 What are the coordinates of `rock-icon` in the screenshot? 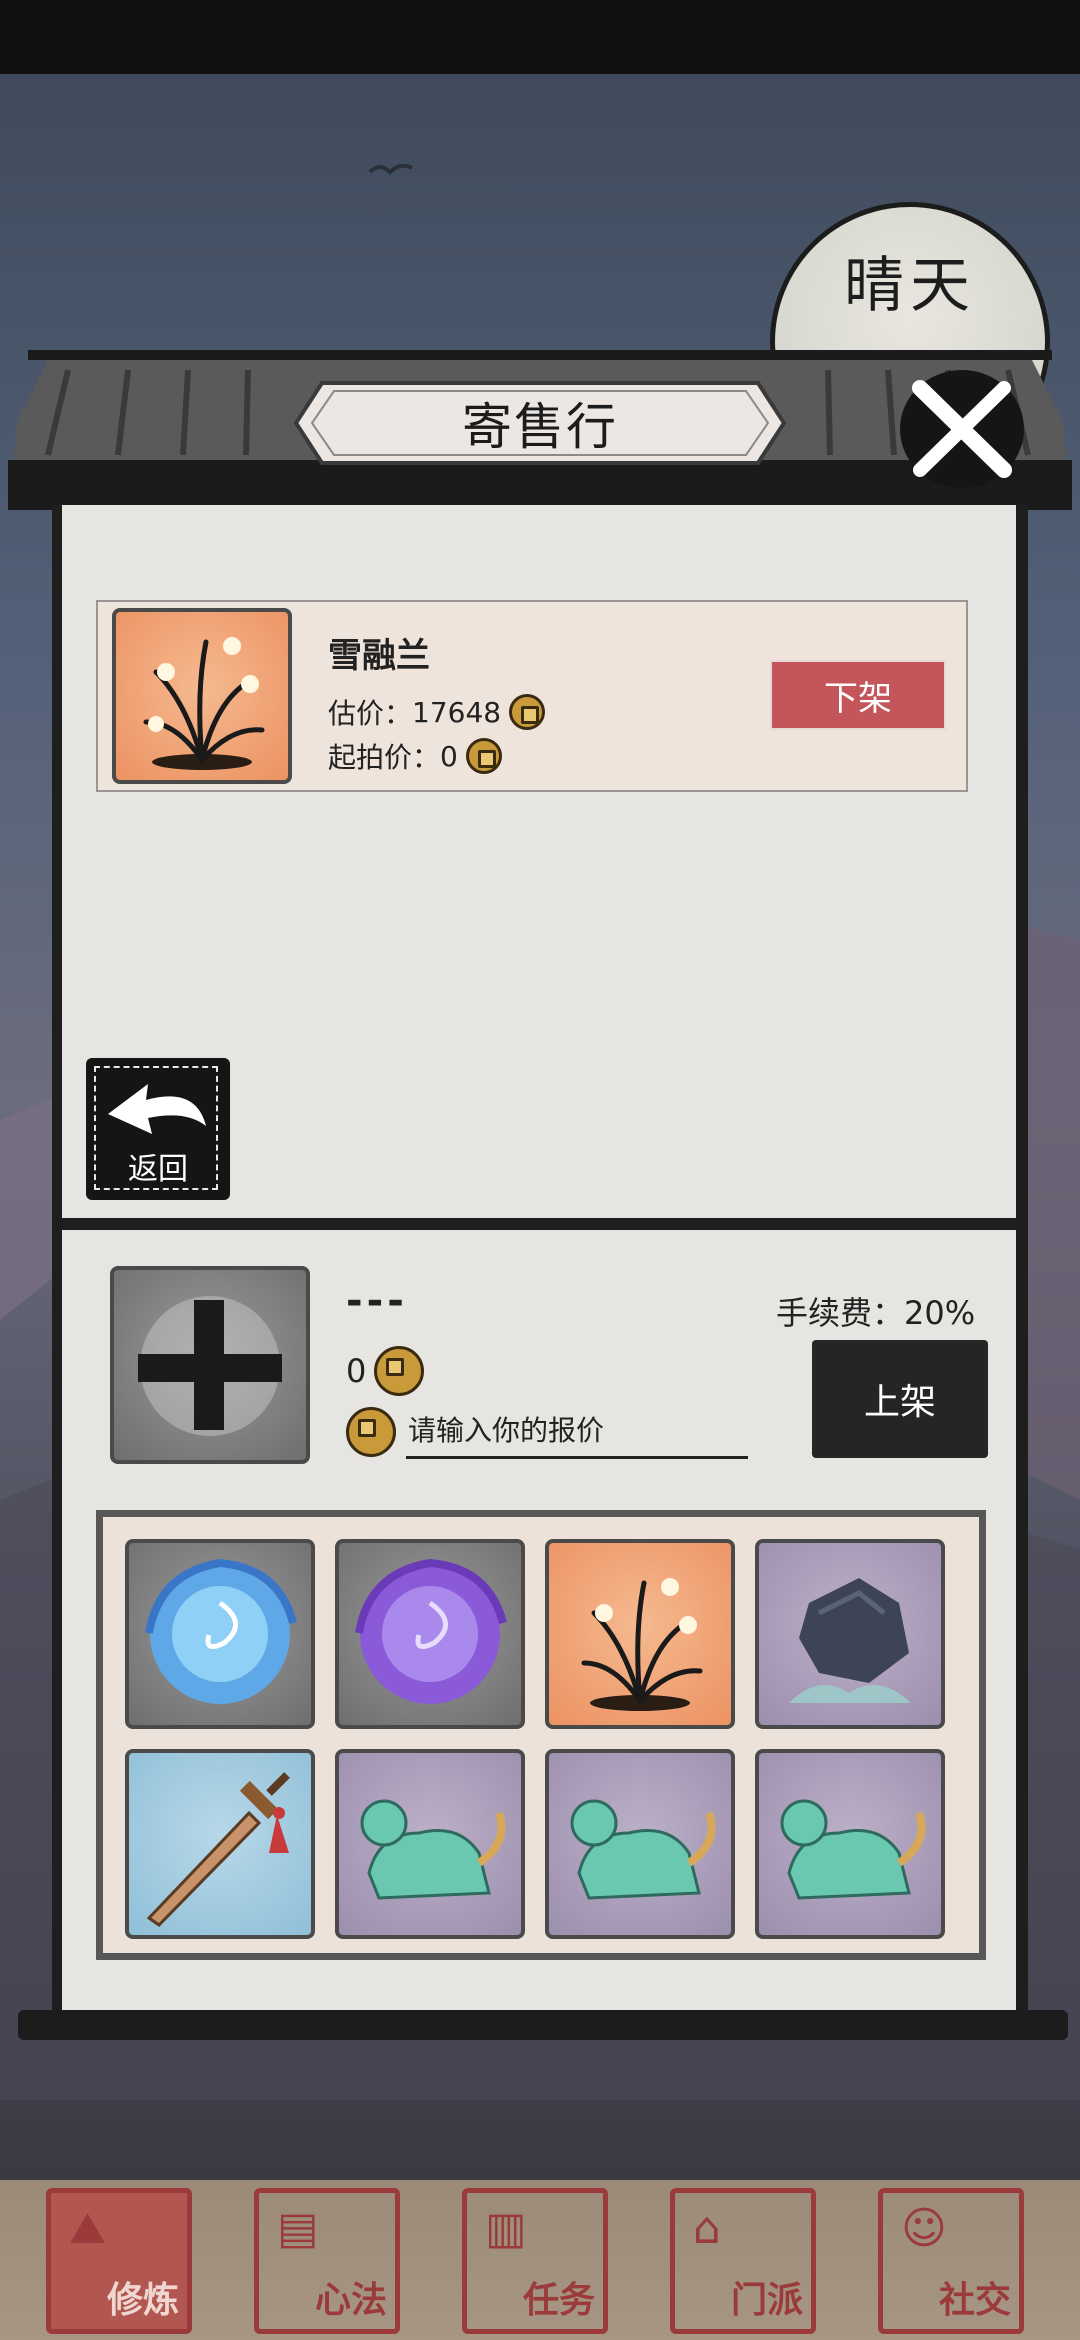 It's located at (850, 1634).